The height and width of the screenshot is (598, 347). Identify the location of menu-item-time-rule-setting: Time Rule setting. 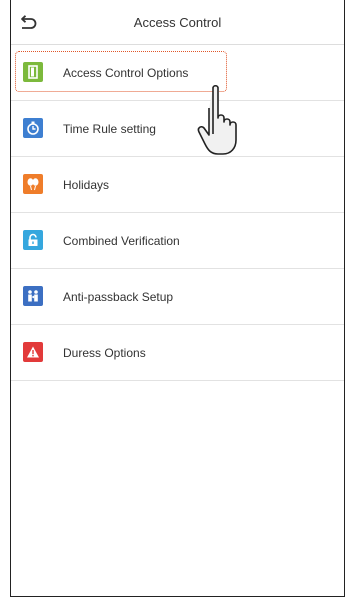
(177, 129).